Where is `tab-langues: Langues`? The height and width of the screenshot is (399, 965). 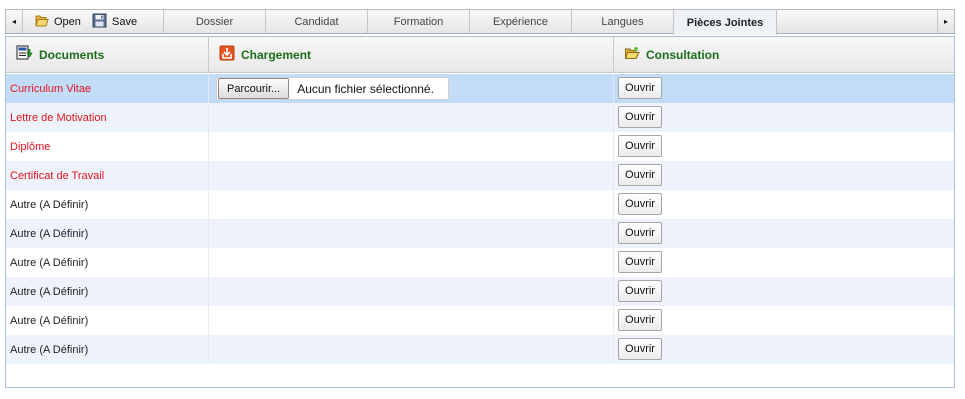 tab-langues: Langues is located at coordinates (622, 21).